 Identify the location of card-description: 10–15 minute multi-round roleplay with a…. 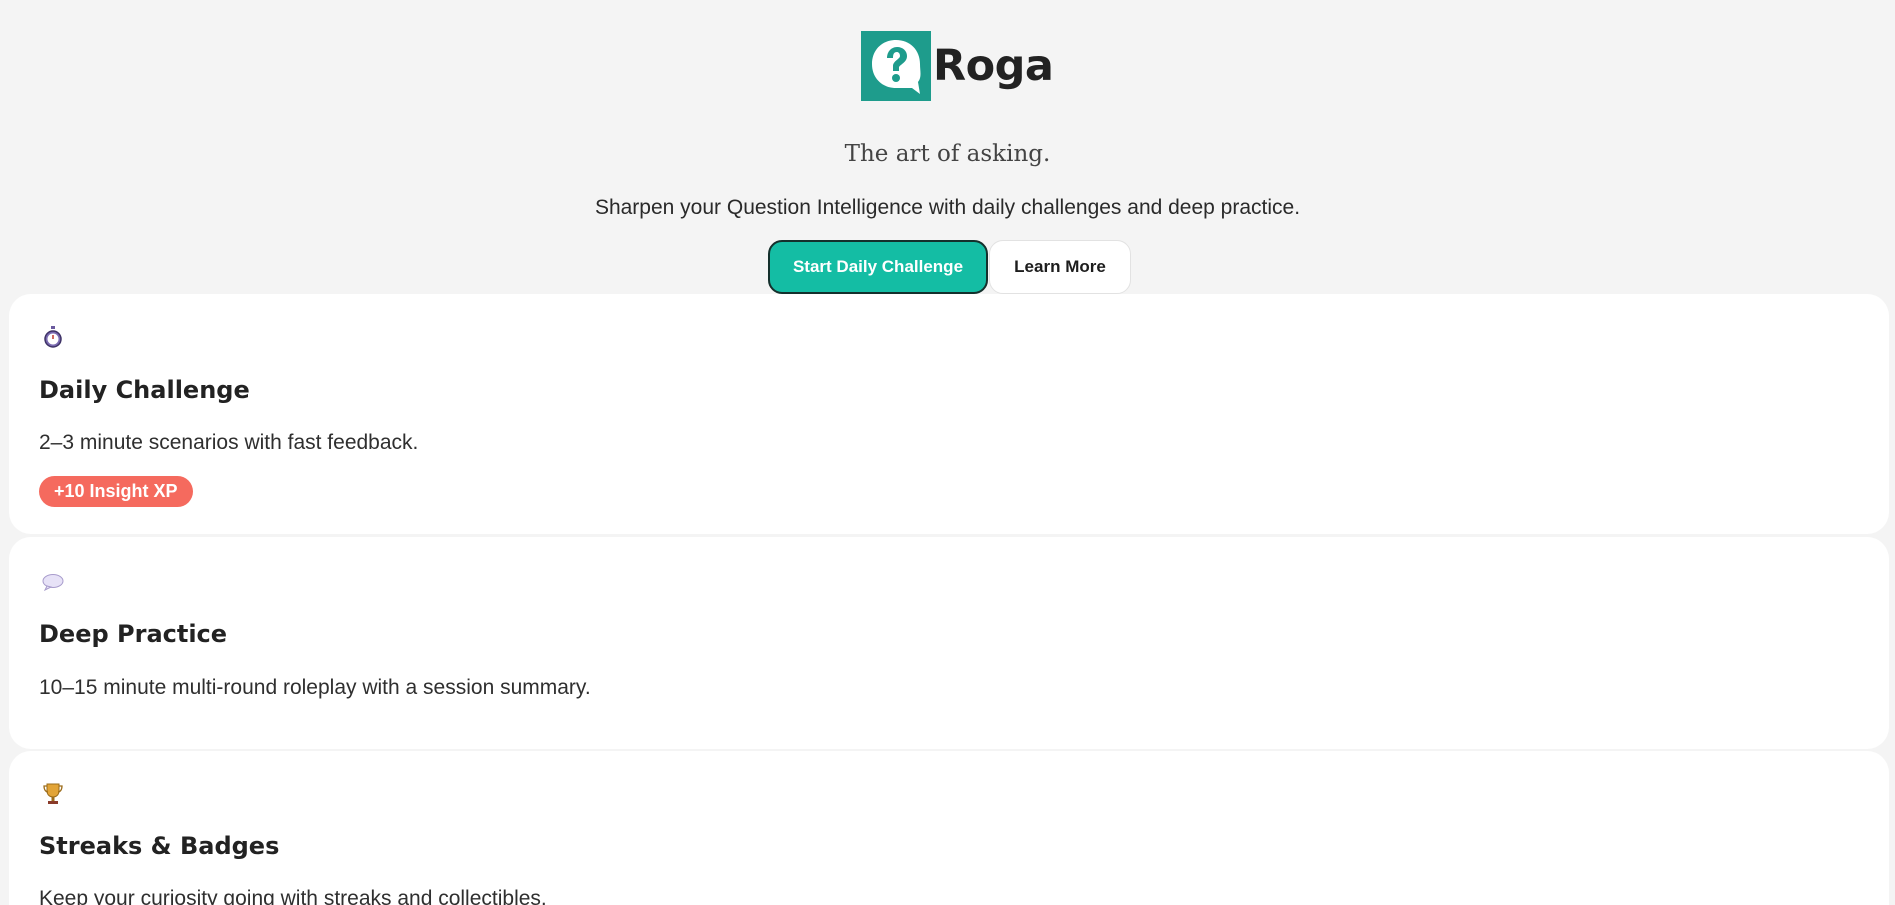
(315, 687).